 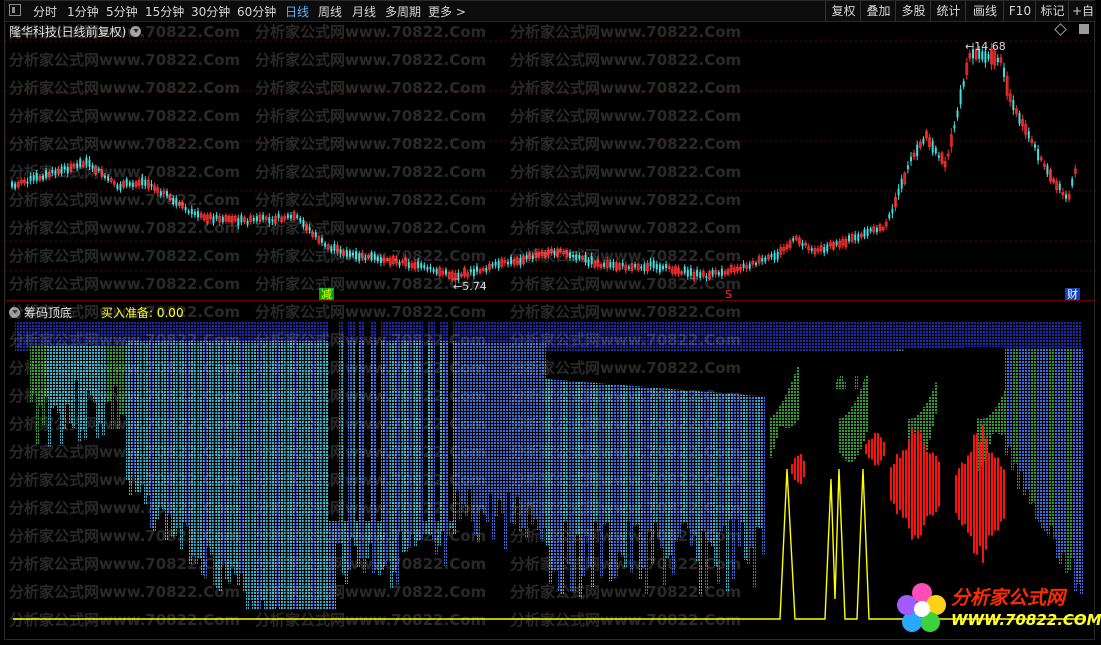 I want to click on low-arrow-icon: ←, so click(x=457, y=286).